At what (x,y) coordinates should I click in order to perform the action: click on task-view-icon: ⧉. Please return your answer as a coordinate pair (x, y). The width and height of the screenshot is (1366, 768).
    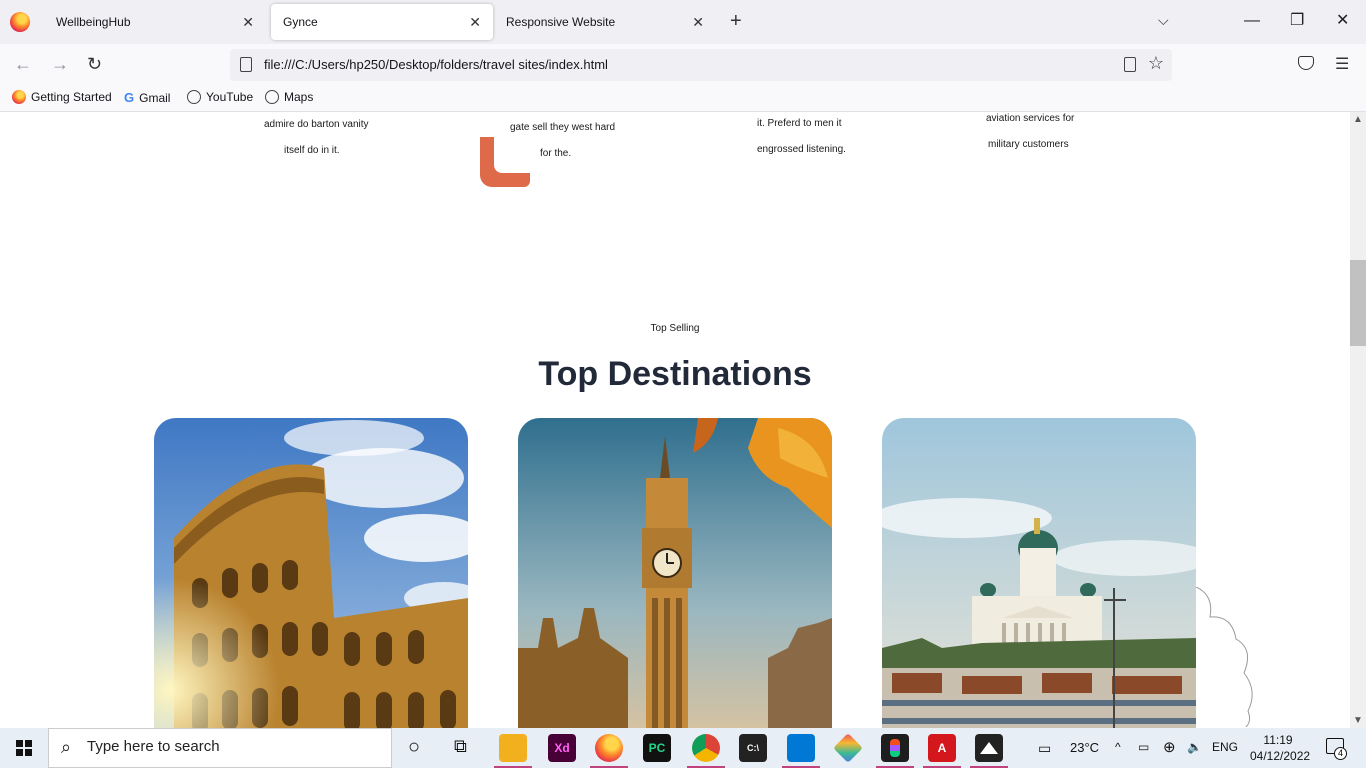
    Looking at the image, I should click on (460, 746).